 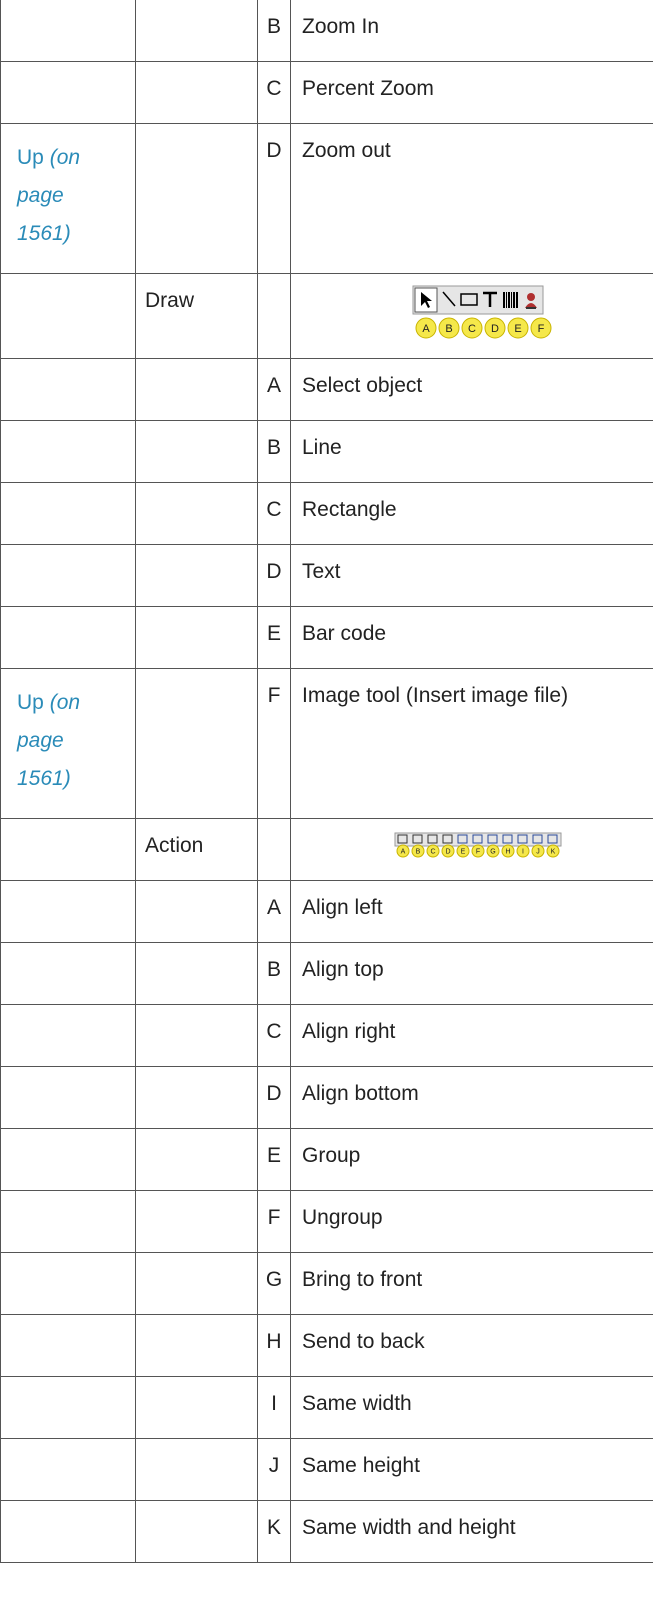 I want to click on item-description: Image tool (Insert image file), so click(x=435, y=695).